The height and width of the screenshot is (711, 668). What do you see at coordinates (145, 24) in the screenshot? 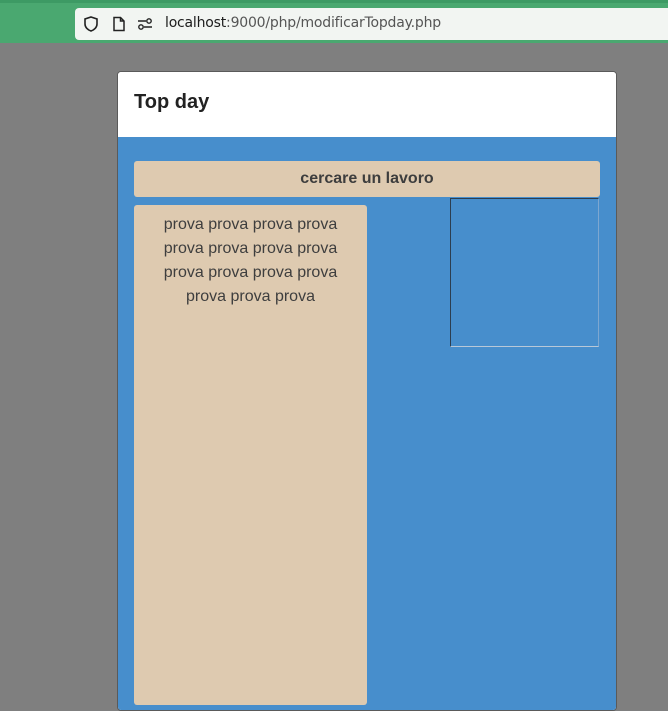
I see `connection-settings-icon` at bounding box center [145, 24].